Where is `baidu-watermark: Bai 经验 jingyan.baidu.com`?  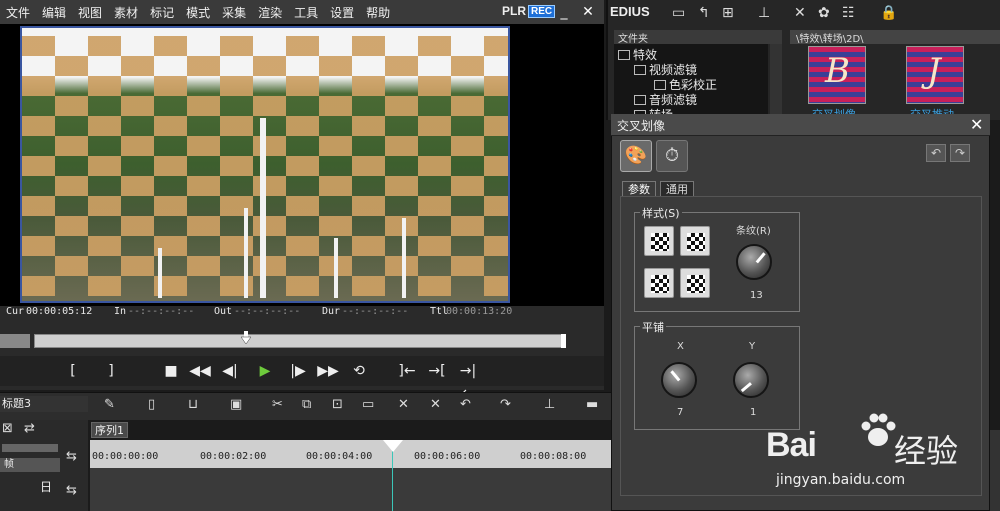
baidu-watermark: Bai 经验 jingyan.baidu.com is located at coordinates (881, 449).